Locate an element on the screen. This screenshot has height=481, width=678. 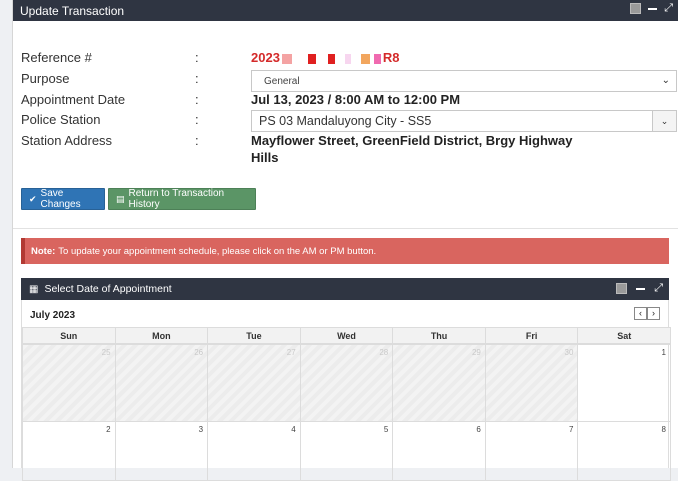
purpose-selected: General is located at coordinates (282, 81).